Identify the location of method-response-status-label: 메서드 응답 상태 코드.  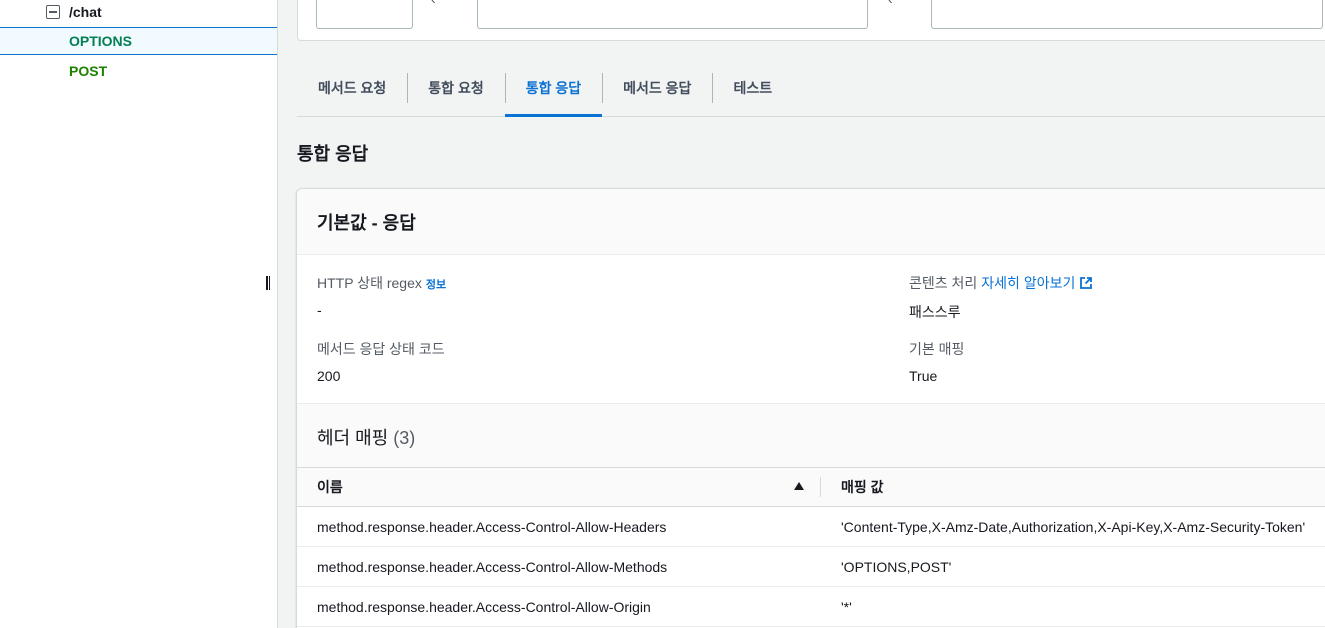
(381, 349).